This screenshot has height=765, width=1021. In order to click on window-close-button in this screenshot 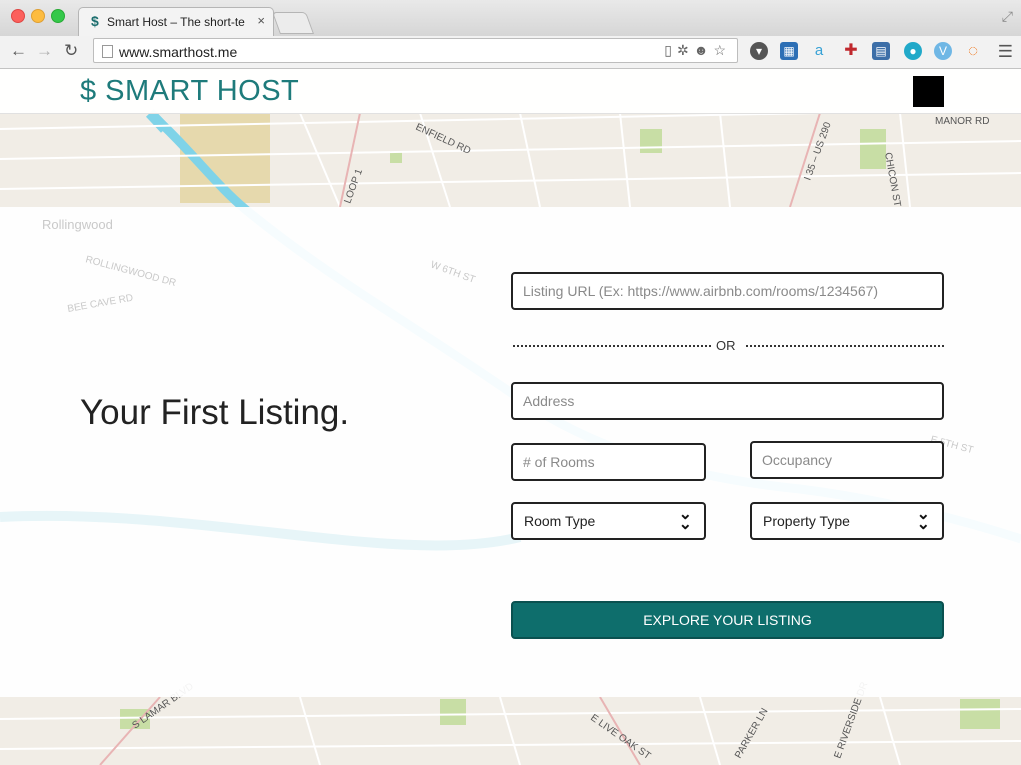, I will do `click(18, 16)`.